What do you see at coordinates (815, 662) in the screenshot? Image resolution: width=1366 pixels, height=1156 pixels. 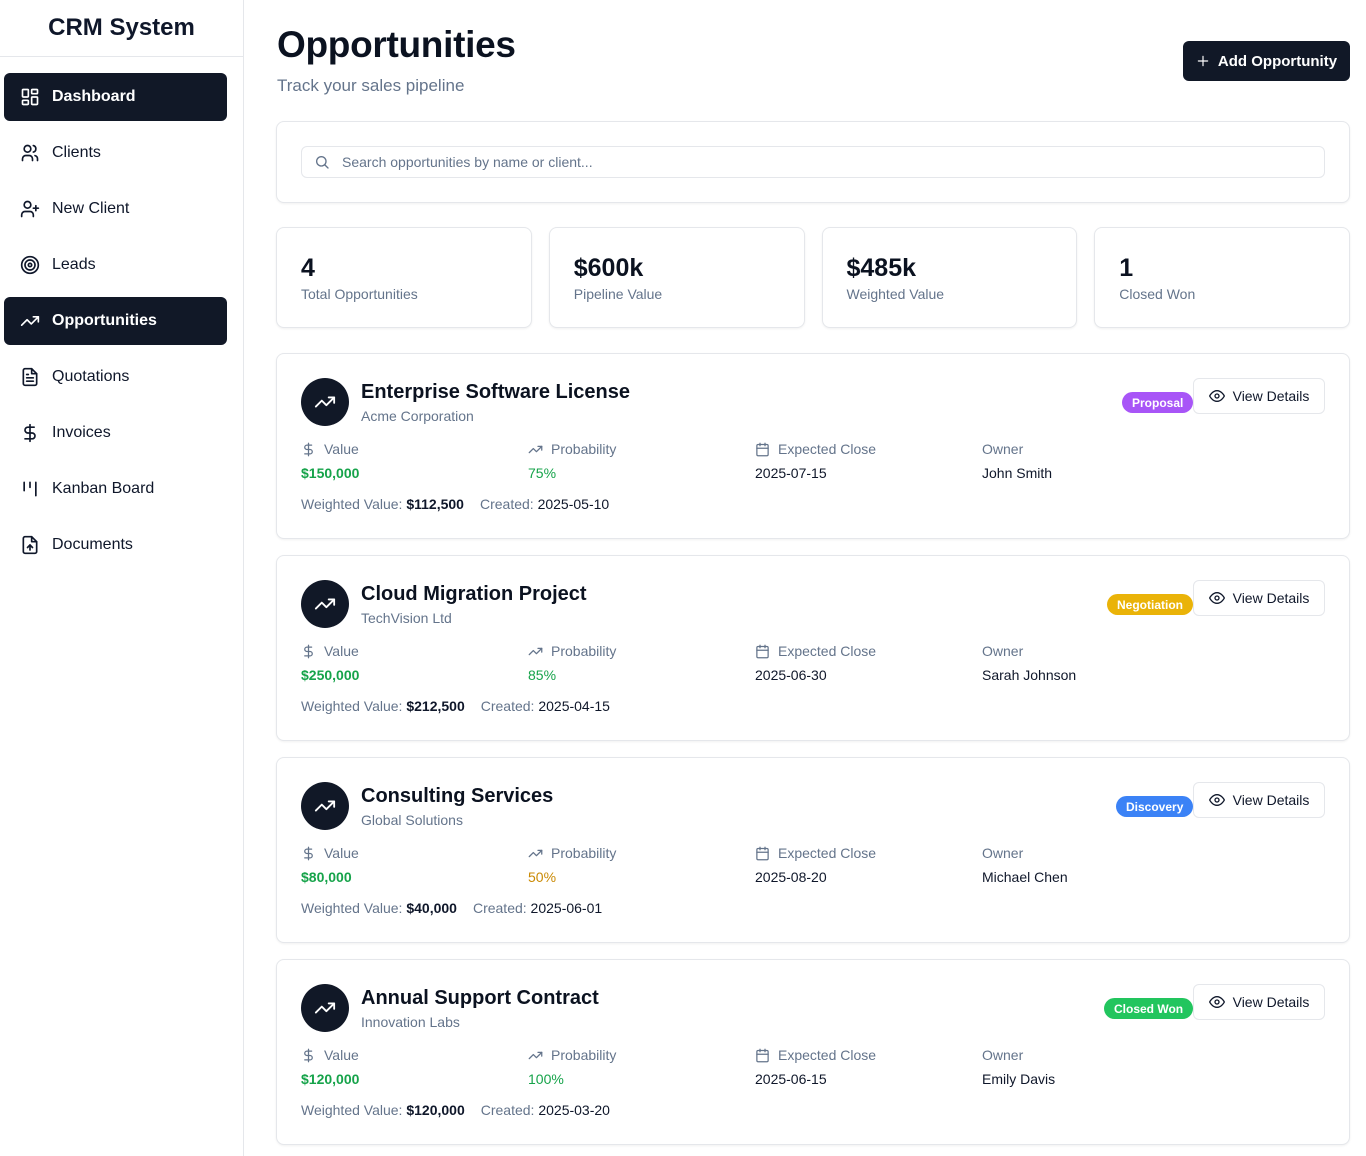 I see `expected-close-field: Expected Close 2025-06-30` at bounding box center [815, 662].